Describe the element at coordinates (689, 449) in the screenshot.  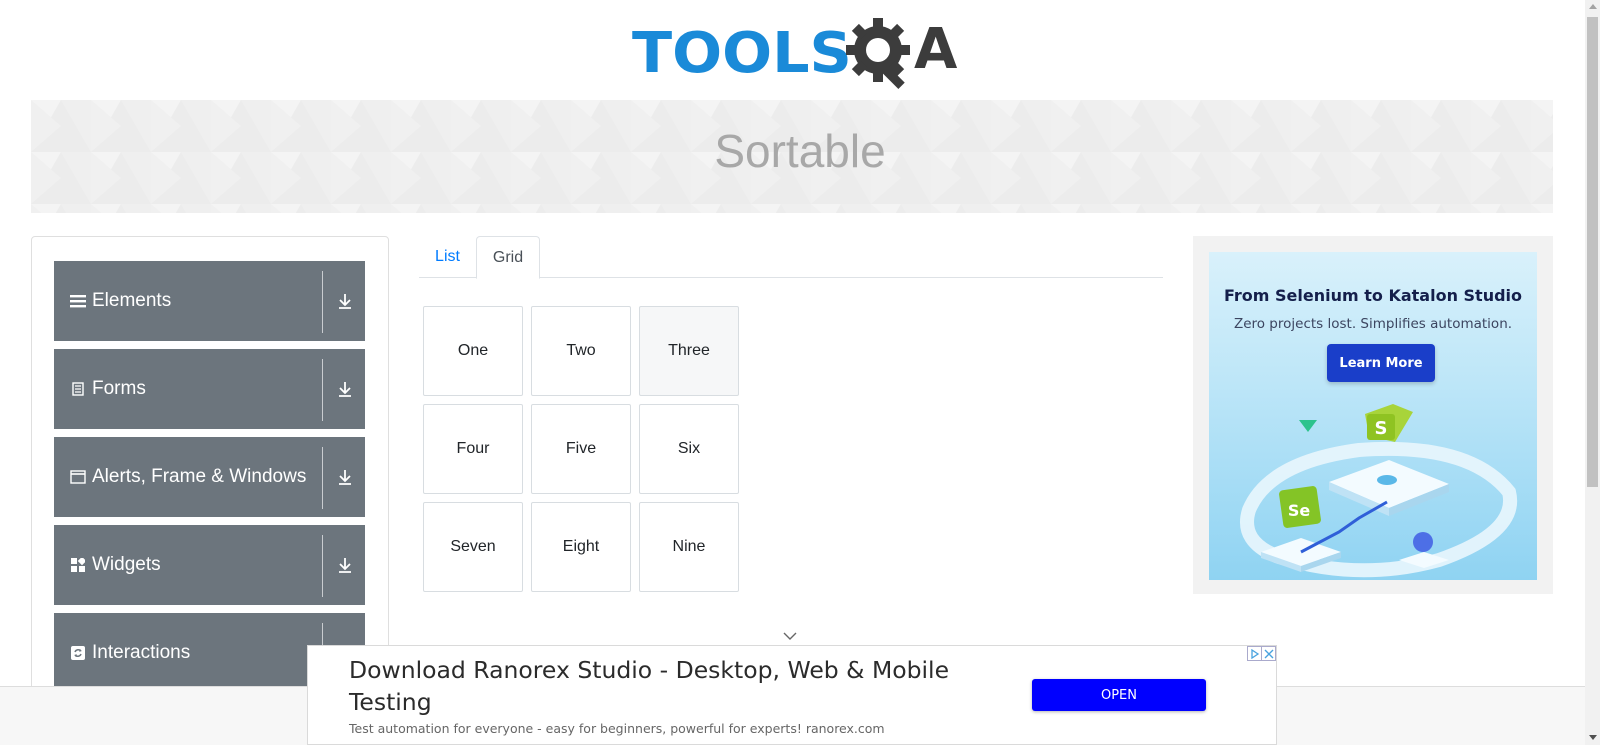
I see `grid-item-six: Six` at that location.